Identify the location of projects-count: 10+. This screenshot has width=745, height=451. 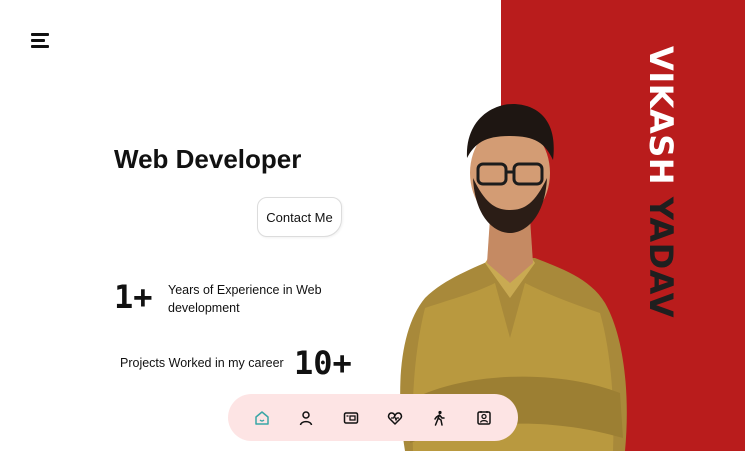
(323, 363).